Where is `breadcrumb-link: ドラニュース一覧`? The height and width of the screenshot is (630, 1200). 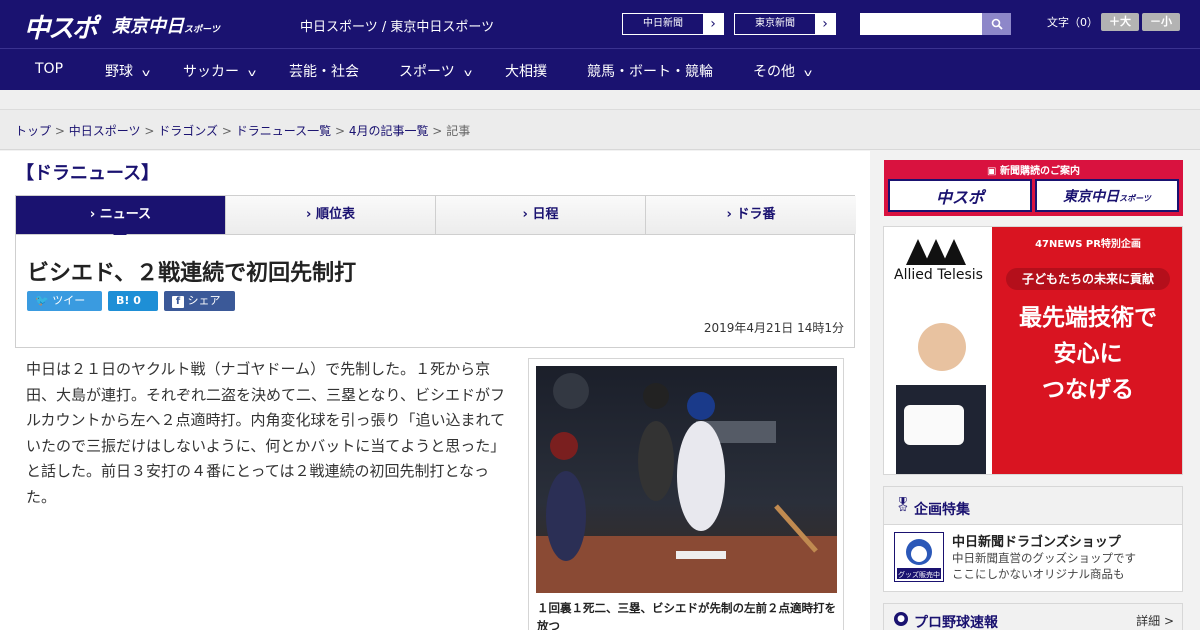 breadcrumb-link: ドラニュース一覧 is located at coordinates (283, 131).